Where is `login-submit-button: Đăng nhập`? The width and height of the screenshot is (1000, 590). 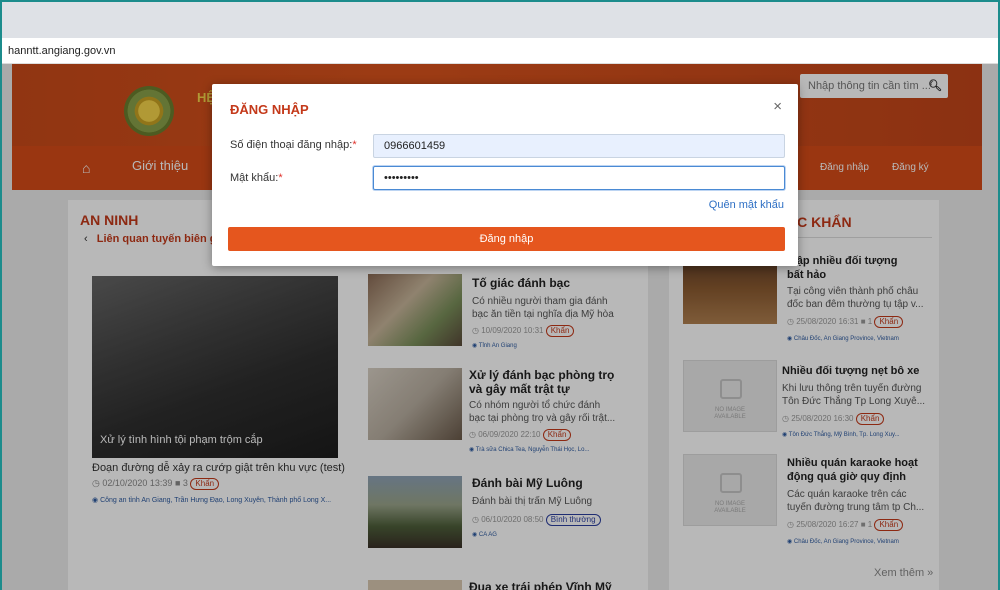 login-submit-button: Đăng nhập is located at coordinates (506, 239).